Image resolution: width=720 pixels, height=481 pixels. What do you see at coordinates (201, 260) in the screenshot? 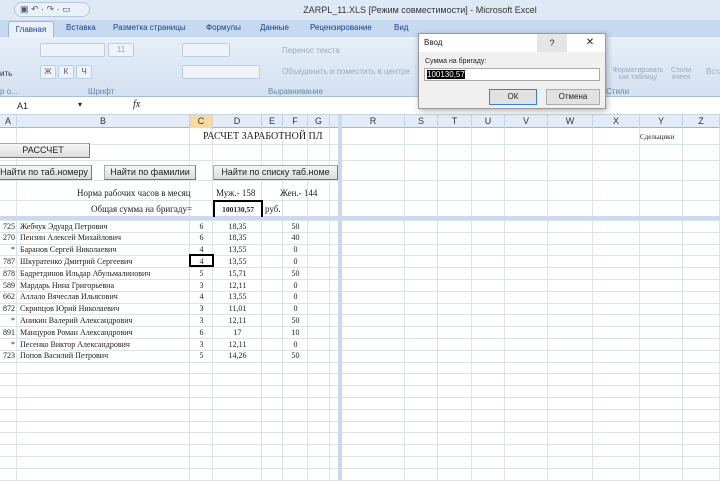
I see `active-cell-cursor` at bounding box center [201, 260].